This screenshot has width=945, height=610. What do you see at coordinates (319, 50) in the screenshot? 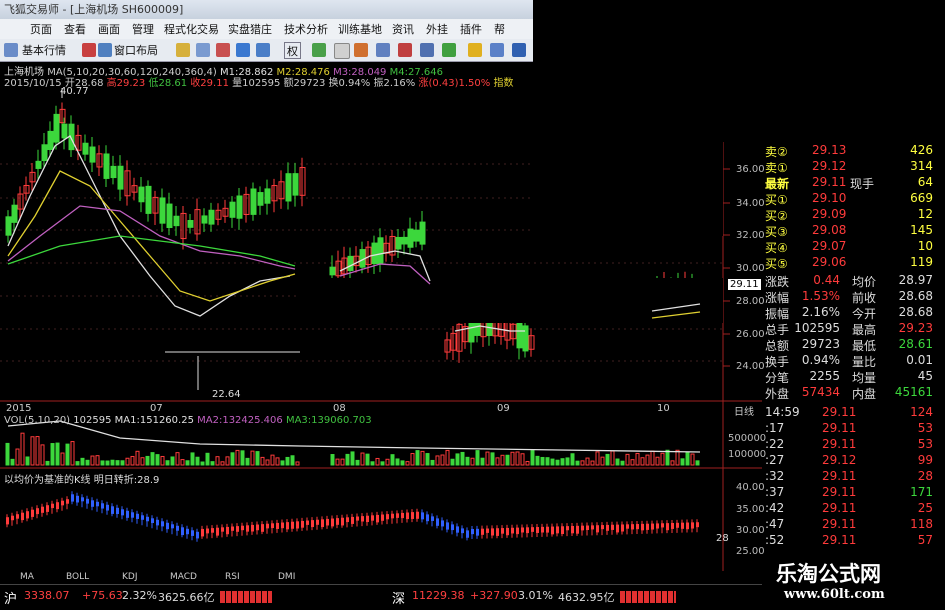
I see `chart-icon` at bounding box center [319, 50].